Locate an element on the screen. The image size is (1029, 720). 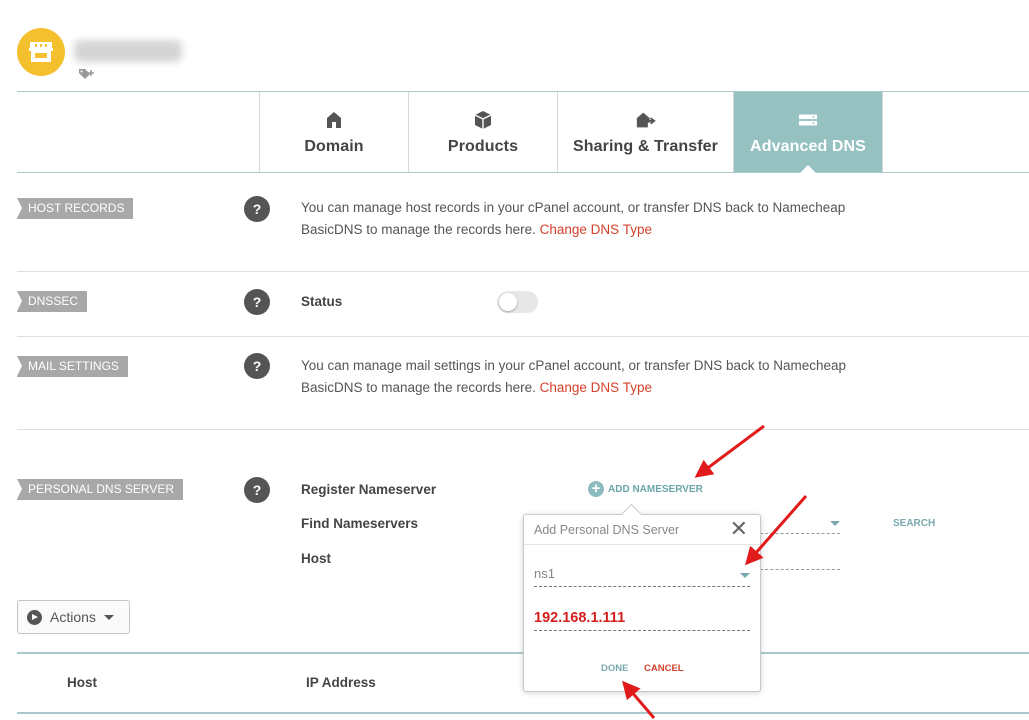
mail-settings-tag: MAIL SETTINGS is located at coordinates (72, 366).